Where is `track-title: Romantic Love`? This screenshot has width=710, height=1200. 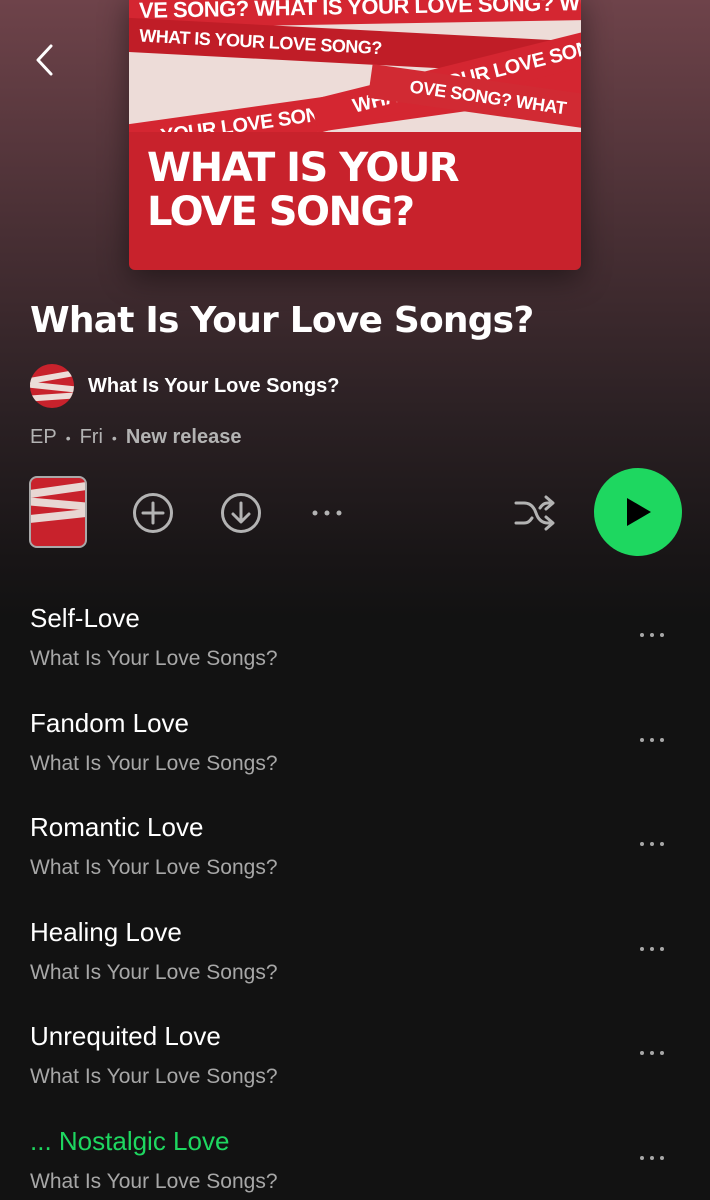
track-title: Romantic Love is located at coordinates (117, 827).